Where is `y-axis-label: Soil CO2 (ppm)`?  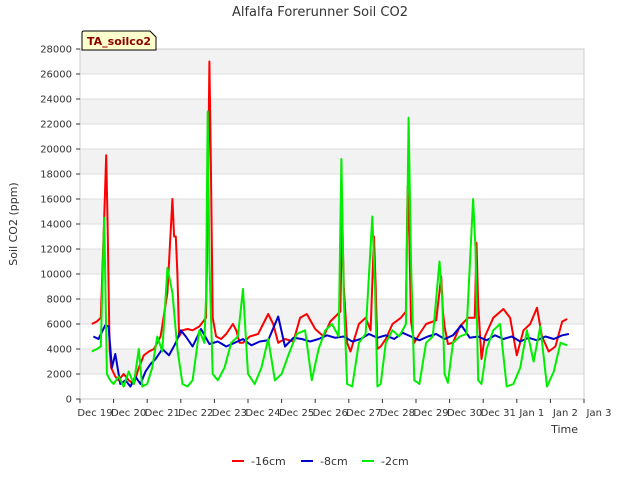 y-axis-label: Soil CO2 (ppm) is located at coordinates (13, 223).